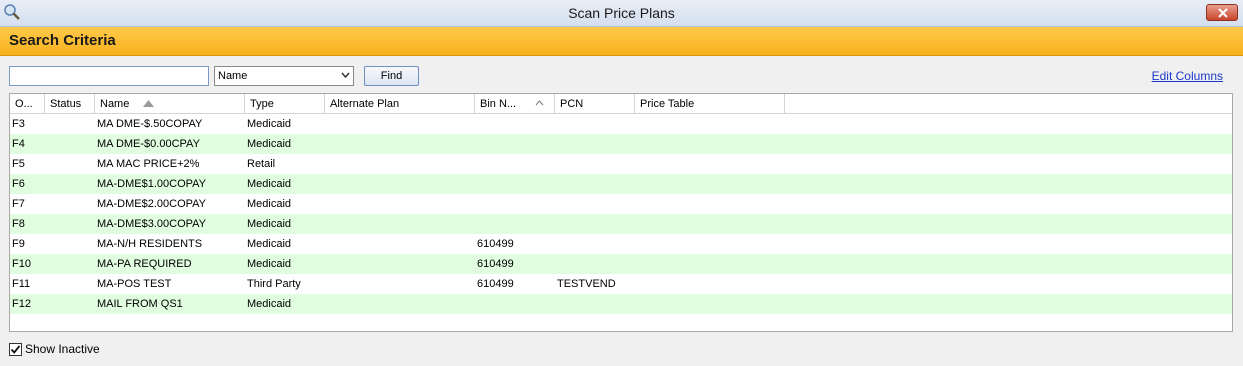 The width and height of the screenshot is (1243, 366). I want to click on title-bar: Scan Price Plans, so click(621, 13).